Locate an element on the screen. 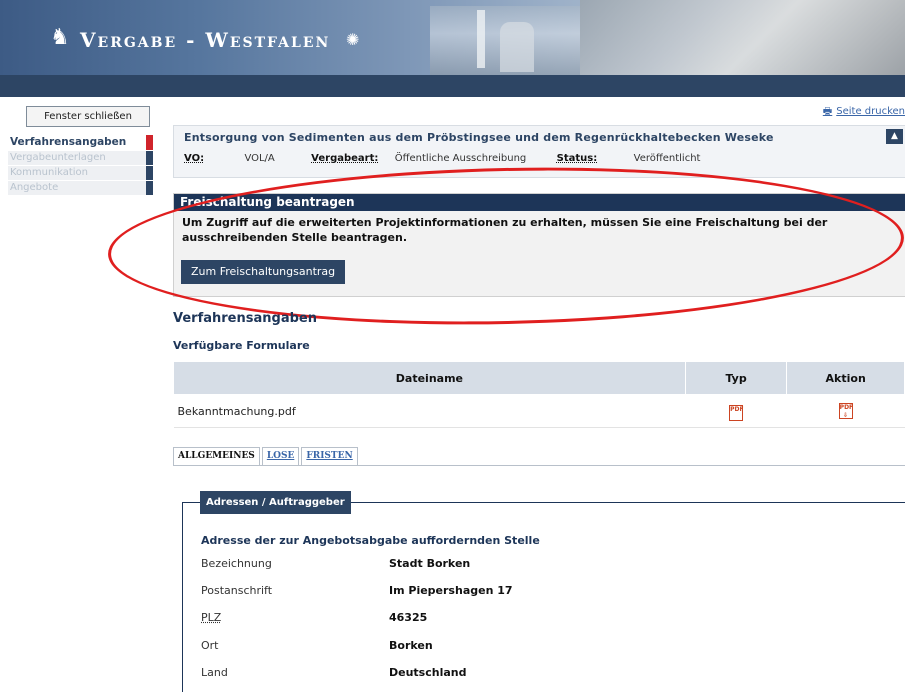 The height and width of the screenshot is (692, 905). address-value-land: Deutschland is located at coordinates (428, 672).